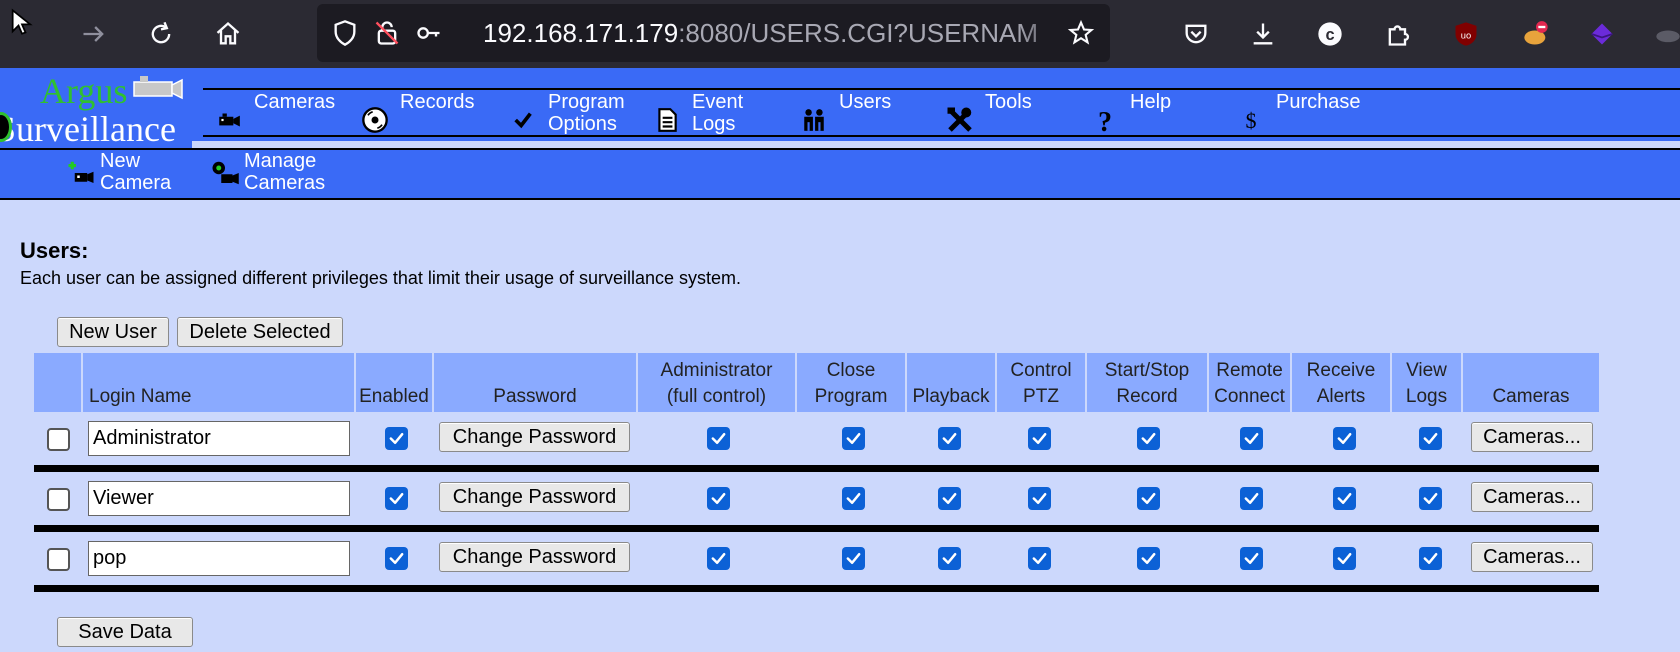 The image size is (1680, 652). Describe the element at coordinates (760, 33) in the screenshot. I see `url-text: 192.168.171.179:8080/USERS.CGI?USERNAM` at that location.